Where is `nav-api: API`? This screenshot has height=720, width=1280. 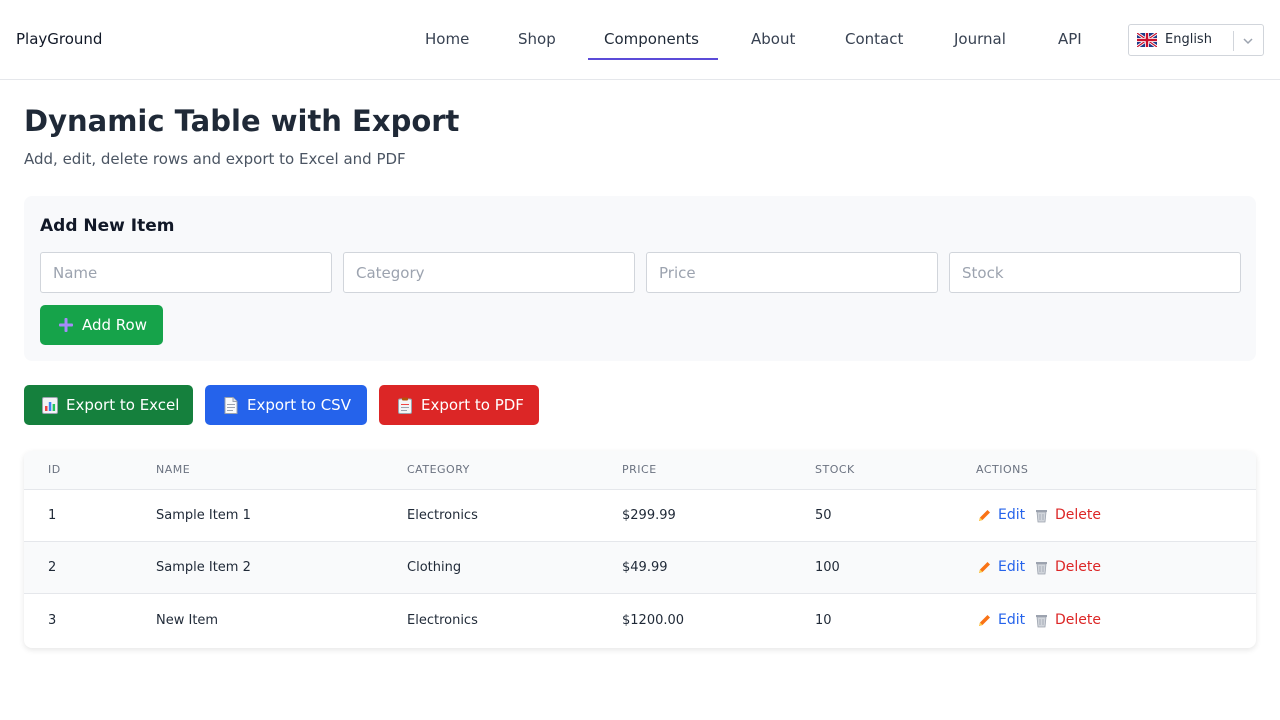 nav-api: API is located at coordinates (1070, 39).